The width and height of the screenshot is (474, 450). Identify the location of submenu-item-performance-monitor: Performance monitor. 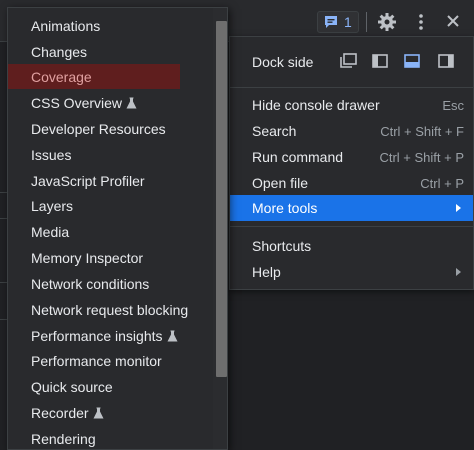
(110, 360).